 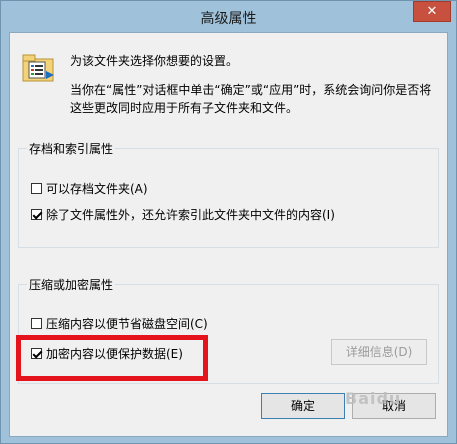 What do you see at coordinates (36, 188) in the screenshot?
I see `archive-checkbox` at bounding box center [36, 188].